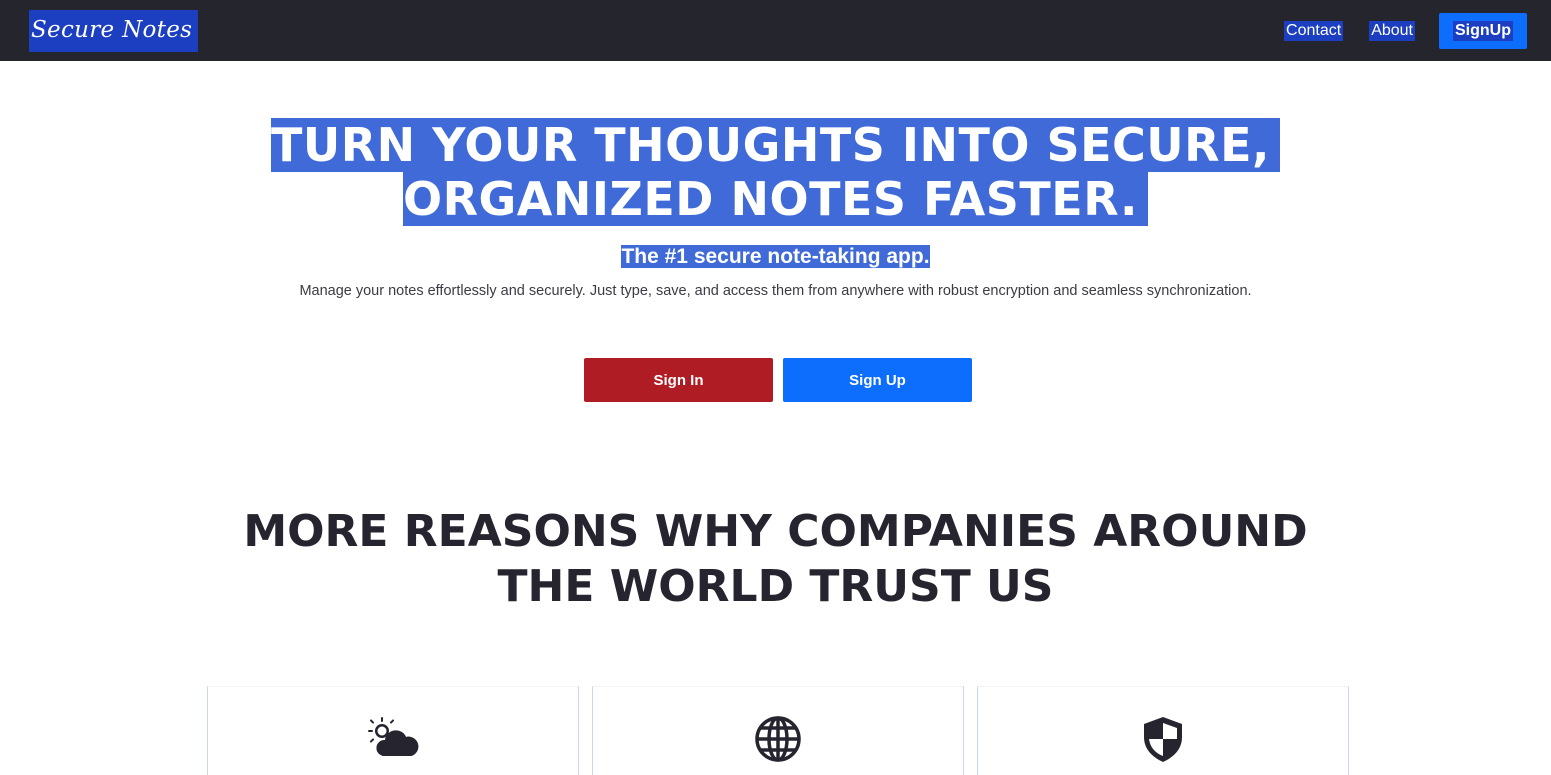 The width and height of the screenshot is (1551, 775). What do you see at coordinates (877, 380) in the screenshot?
I see `sign-up-button: Sign Up` at bounding box center [877, 380].